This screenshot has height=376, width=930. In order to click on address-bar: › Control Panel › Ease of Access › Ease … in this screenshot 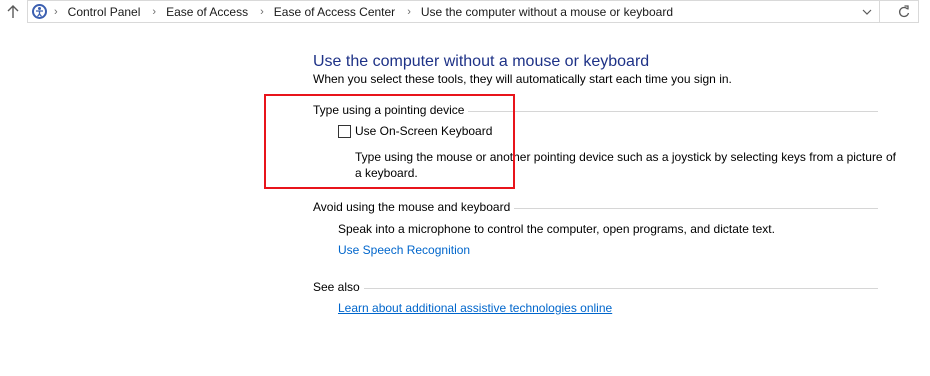, I will do `click(453, 11)`.